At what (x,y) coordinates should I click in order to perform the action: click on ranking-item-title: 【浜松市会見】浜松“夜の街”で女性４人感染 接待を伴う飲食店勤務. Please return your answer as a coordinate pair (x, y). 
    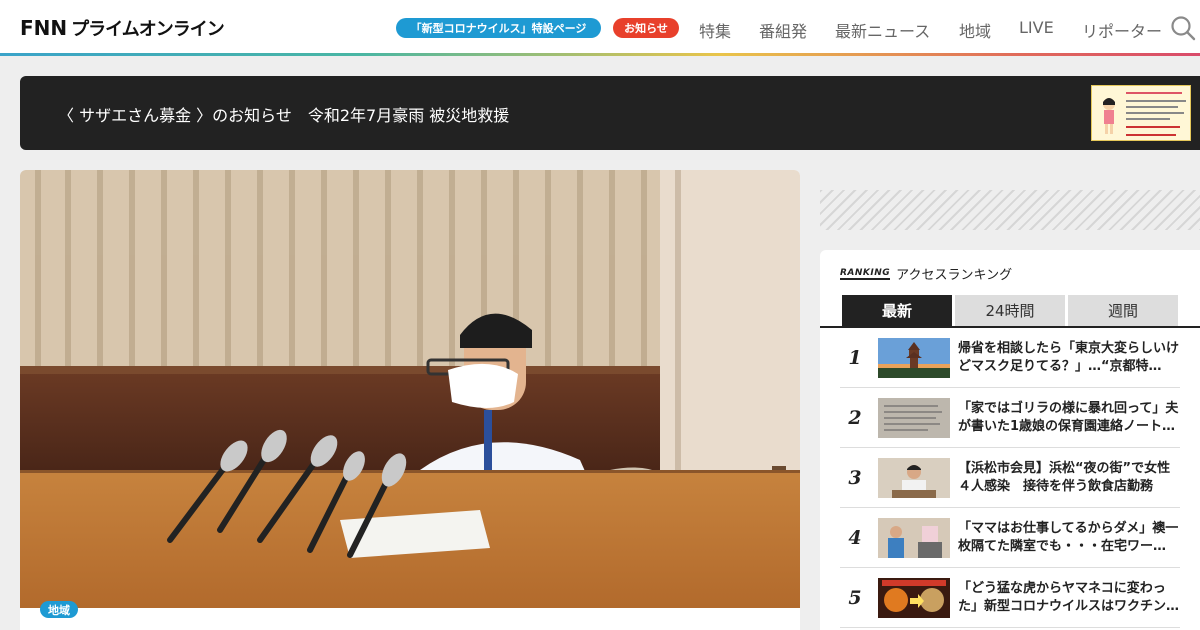
    Looking at the image, I should click on (1064, 477).